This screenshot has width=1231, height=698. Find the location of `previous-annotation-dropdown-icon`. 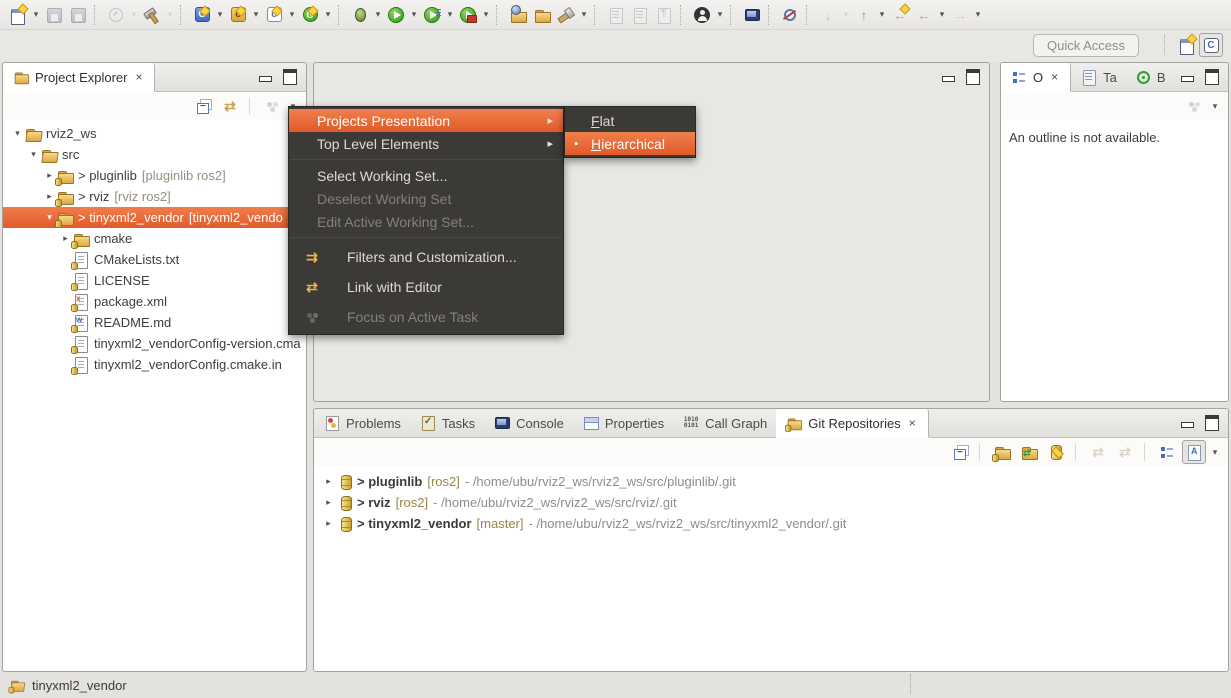

previous-annotation-dropdown-icon is located at coordinates (882, 15).